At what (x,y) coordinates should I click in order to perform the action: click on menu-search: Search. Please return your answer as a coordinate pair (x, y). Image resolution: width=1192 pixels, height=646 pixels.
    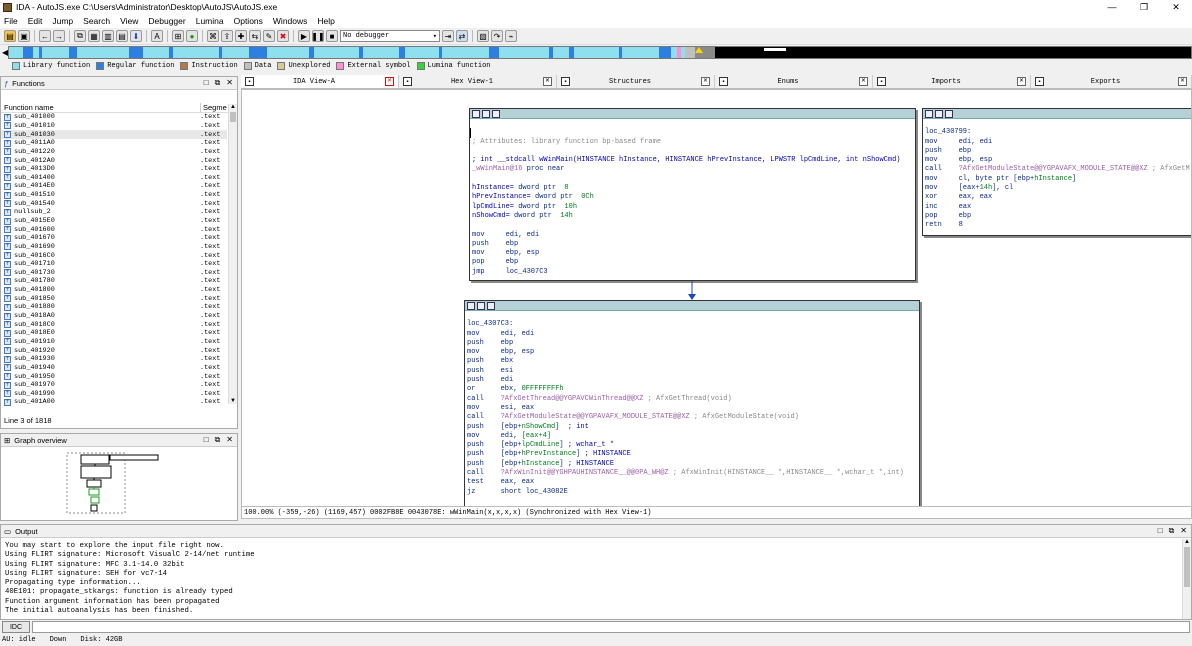
    Looking at the image, I should click on (96, 21).